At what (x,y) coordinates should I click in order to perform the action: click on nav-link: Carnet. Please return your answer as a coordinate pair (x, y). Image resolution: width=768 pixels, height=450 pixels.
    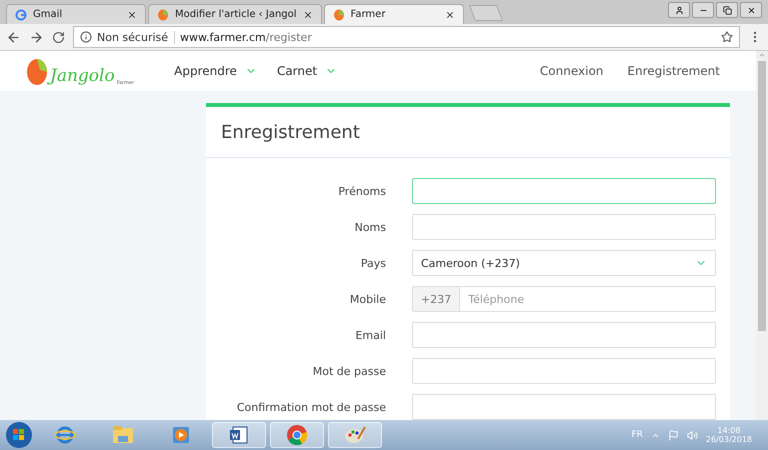
    Looking at the image, I should click on (307, 71).